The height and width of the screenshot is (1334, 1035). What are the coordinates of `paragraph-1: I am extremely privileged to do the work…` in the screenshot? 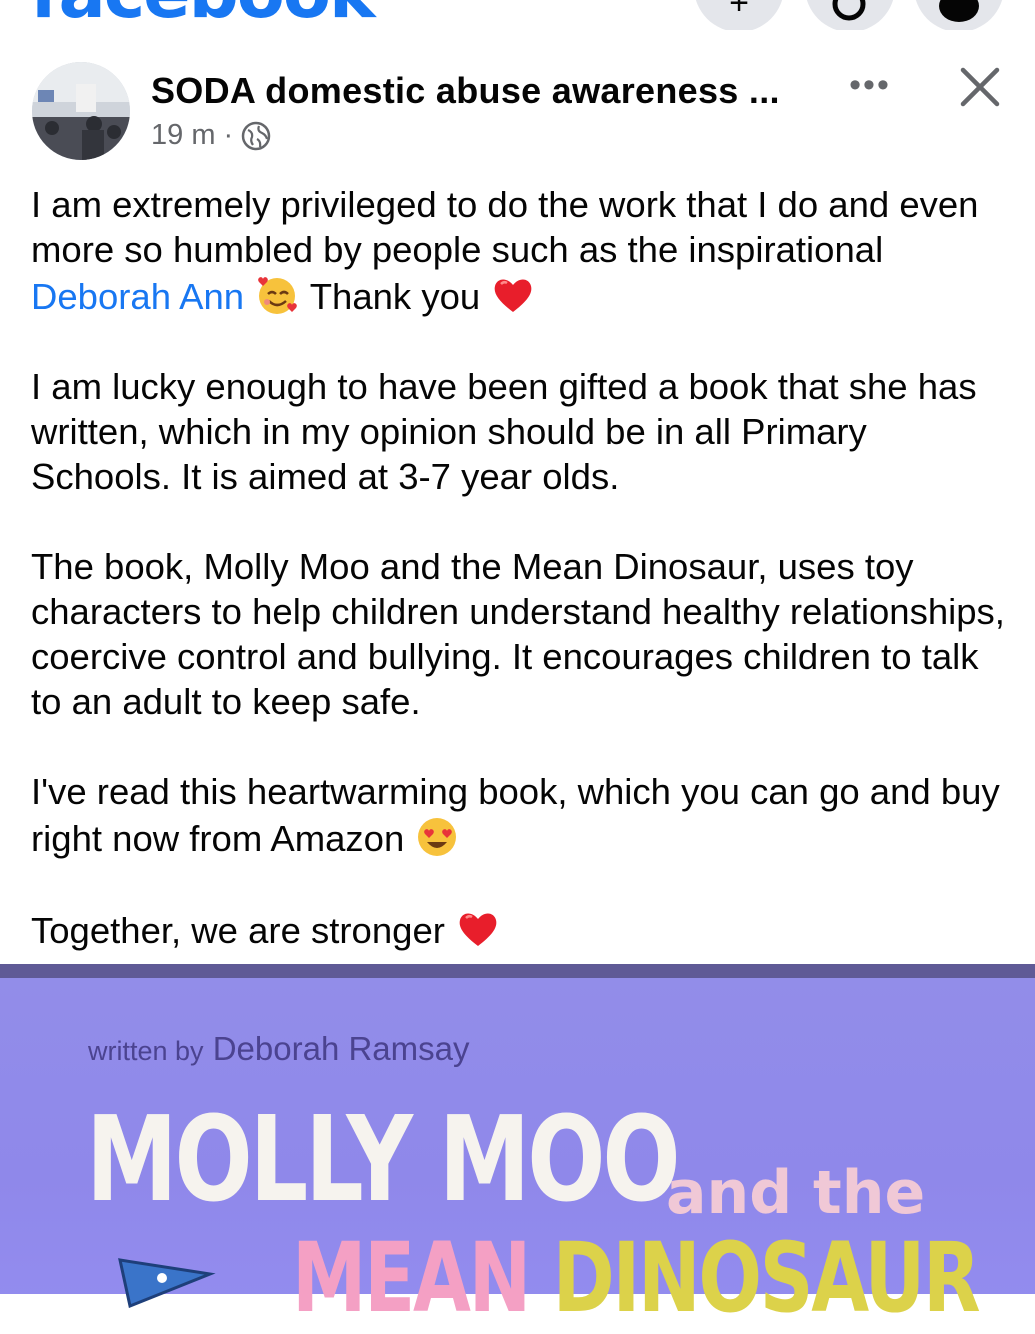 It's located at (505, 250).